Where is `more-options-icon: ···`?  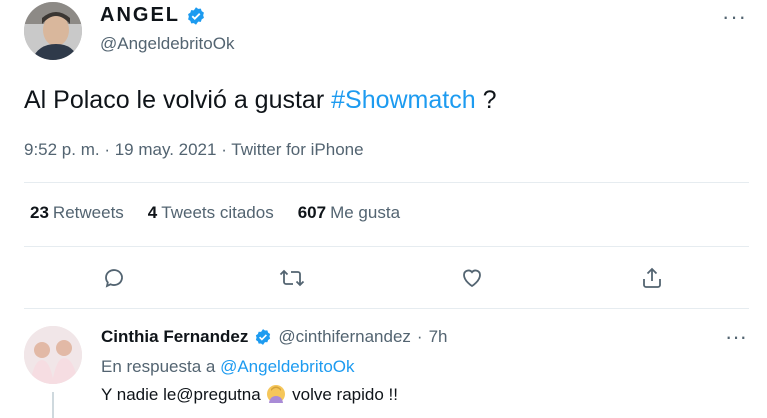
more-options-icon: ··· is located at coordinates (734, 17).